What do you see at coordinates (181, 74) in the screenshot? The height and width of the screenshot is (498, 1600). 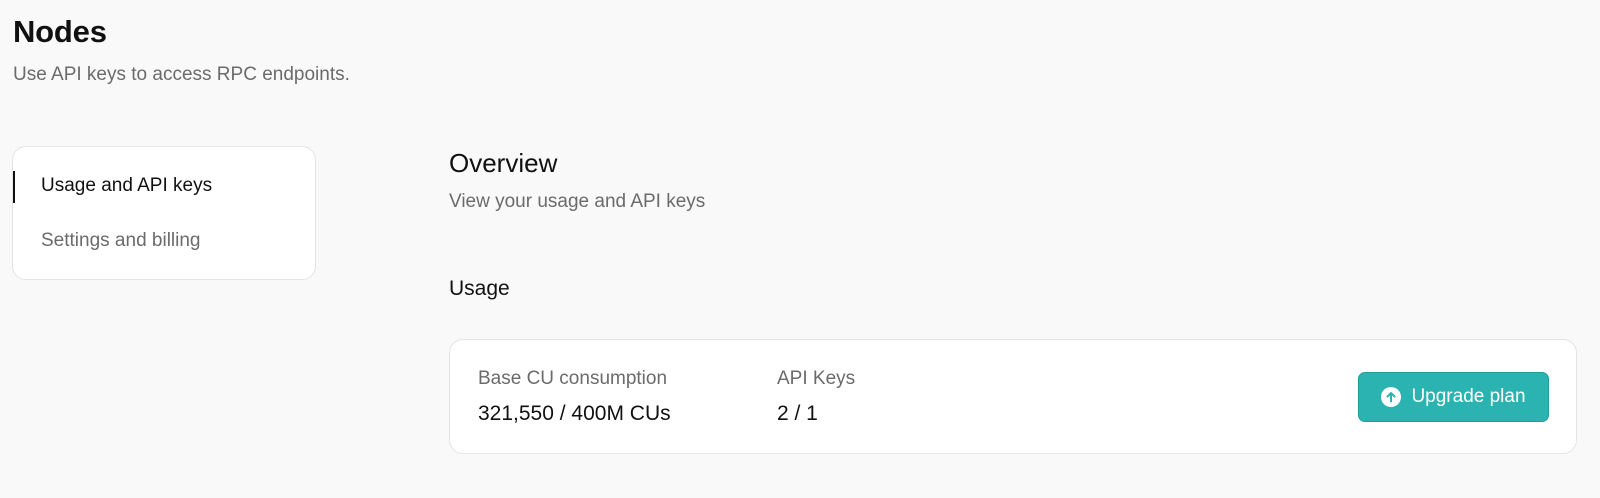 I see `page-subtitle: Use API keys to access RPC endpoints.` at bounding box center [181, 74].